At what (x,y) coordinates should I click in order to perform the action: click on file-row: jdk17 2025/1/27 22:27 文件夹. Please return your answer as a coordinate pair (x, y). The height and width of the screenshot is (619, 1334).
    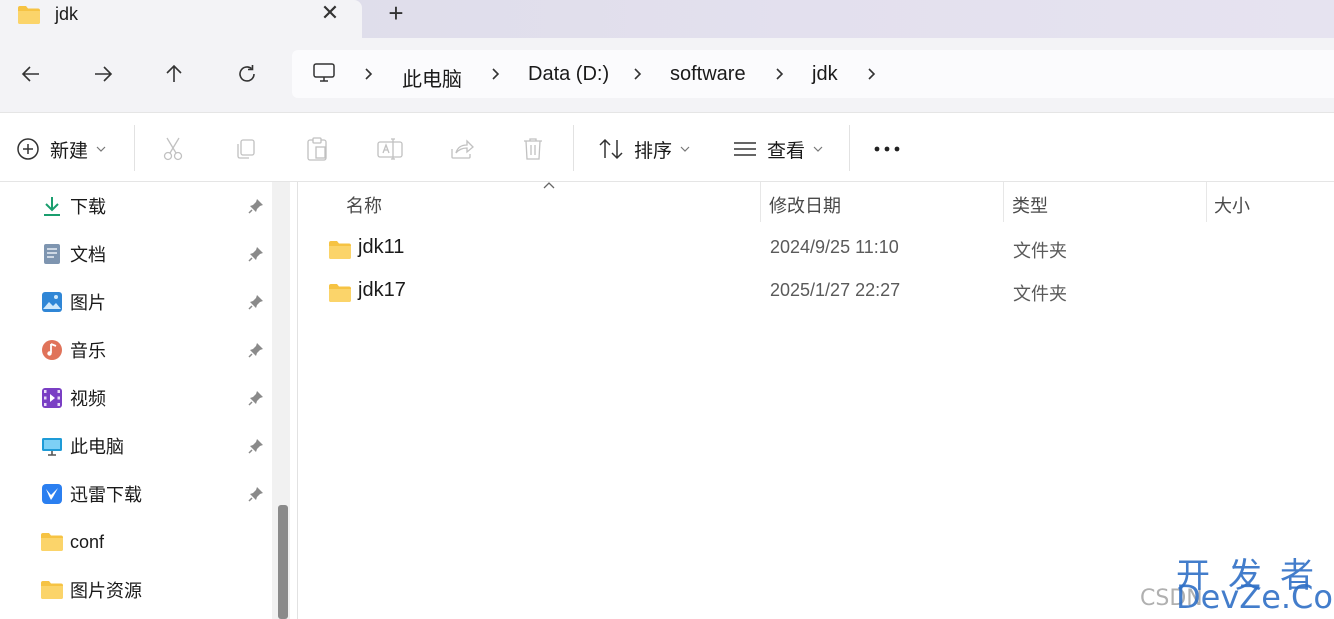
    Looking at the image, I should click on (828, 293).